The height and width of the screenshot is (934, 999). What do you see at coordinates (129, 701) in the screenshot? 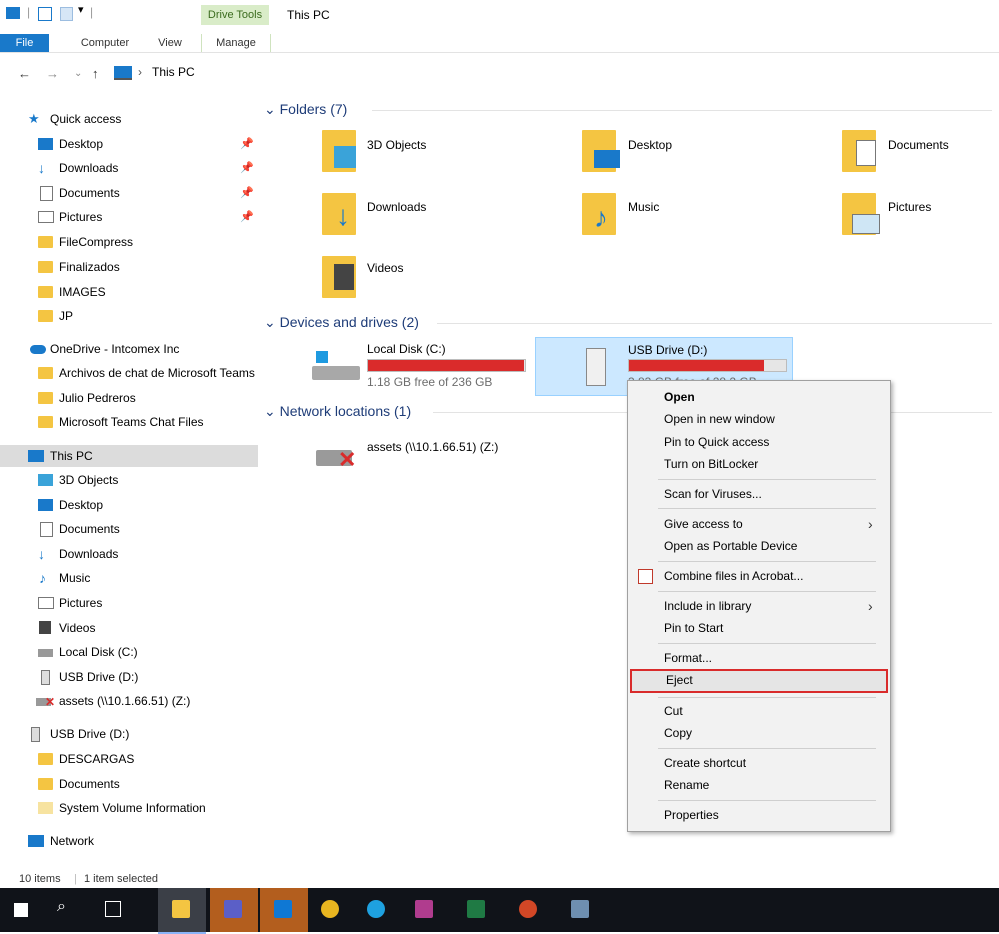
I see `sidebar-item-assets: ✕ assets (\\10.1.66.51) (Z:)` at bounding box center [129, 701].